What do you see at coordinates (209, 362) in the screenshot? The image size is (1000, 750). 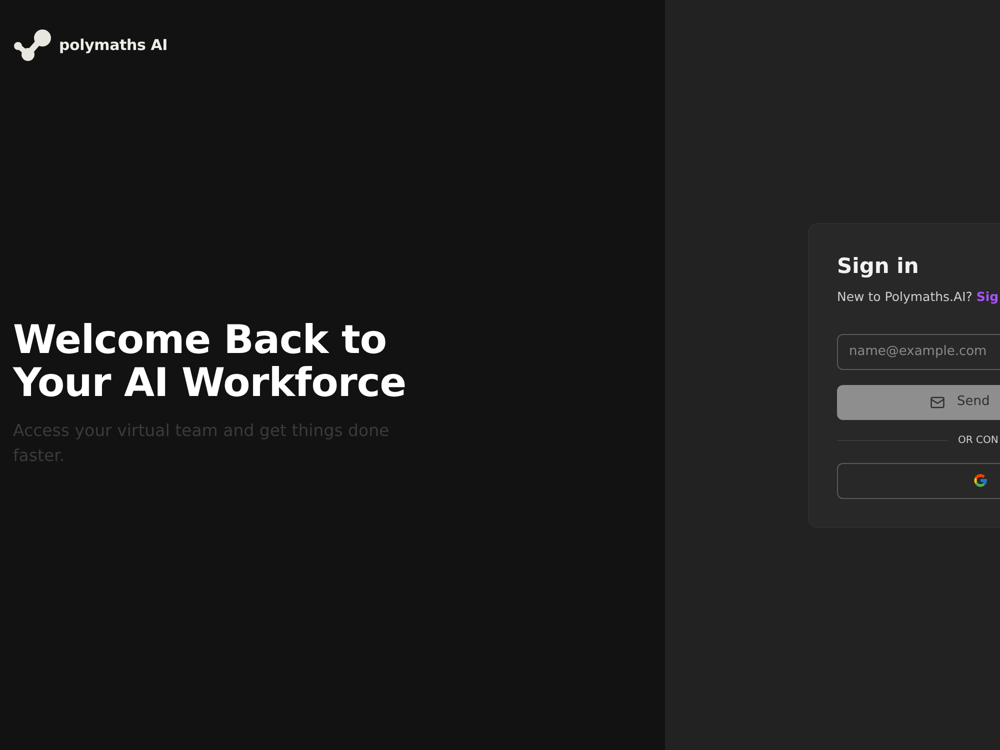 I see `hero-heading: Welcome Back to Your AI Workforce` at bounding box center [209, 362].